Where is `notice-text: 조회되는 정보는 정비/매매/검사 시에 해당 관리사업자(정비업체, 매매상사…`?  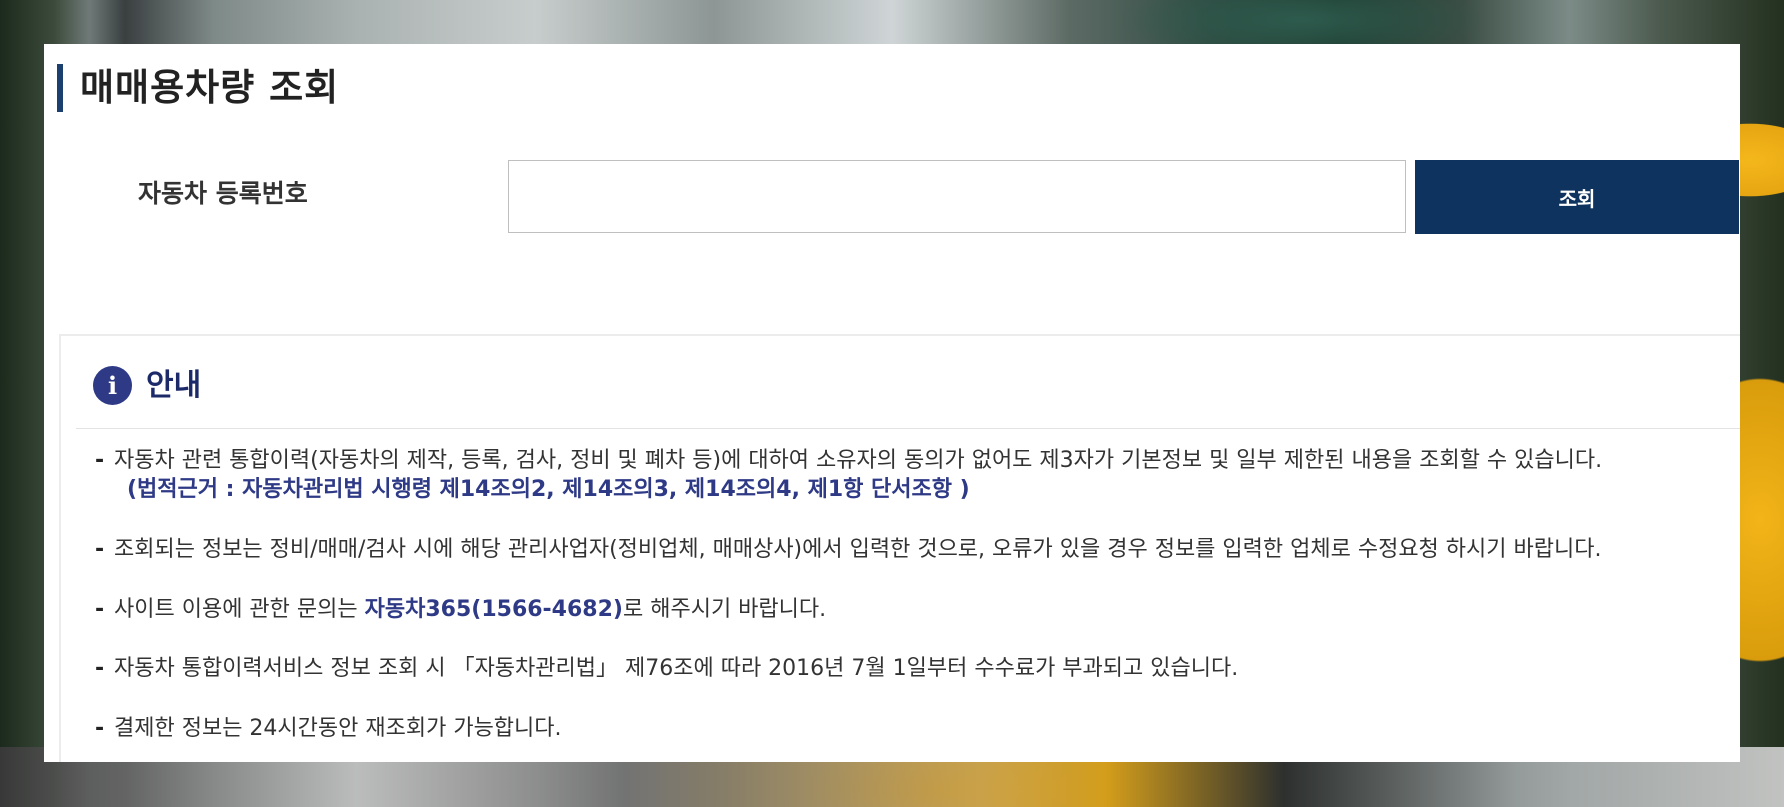
notice-text: 조회되는 정보는 정비/매매/검사 시에 해당 관리사업자(정비업체, 매매상사… is located at coordinates (858, 549).